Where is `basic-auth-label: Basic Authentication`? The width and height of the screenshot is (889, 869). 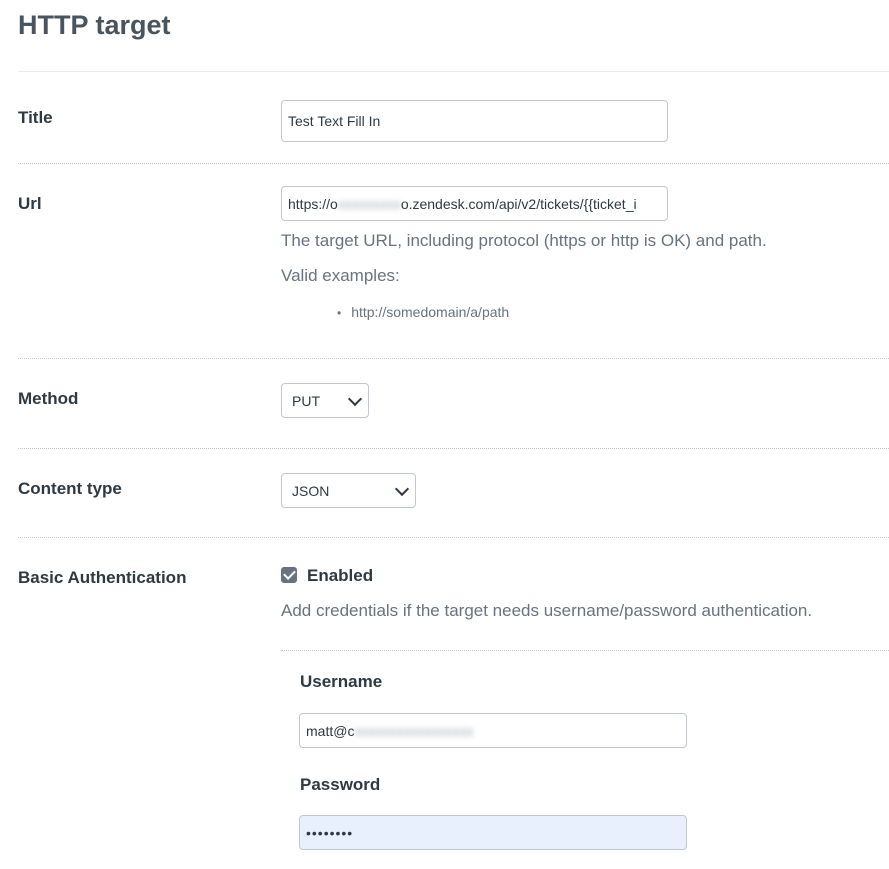
basic-auth-label: Basic Authentication is located at coordinates (102, 577).